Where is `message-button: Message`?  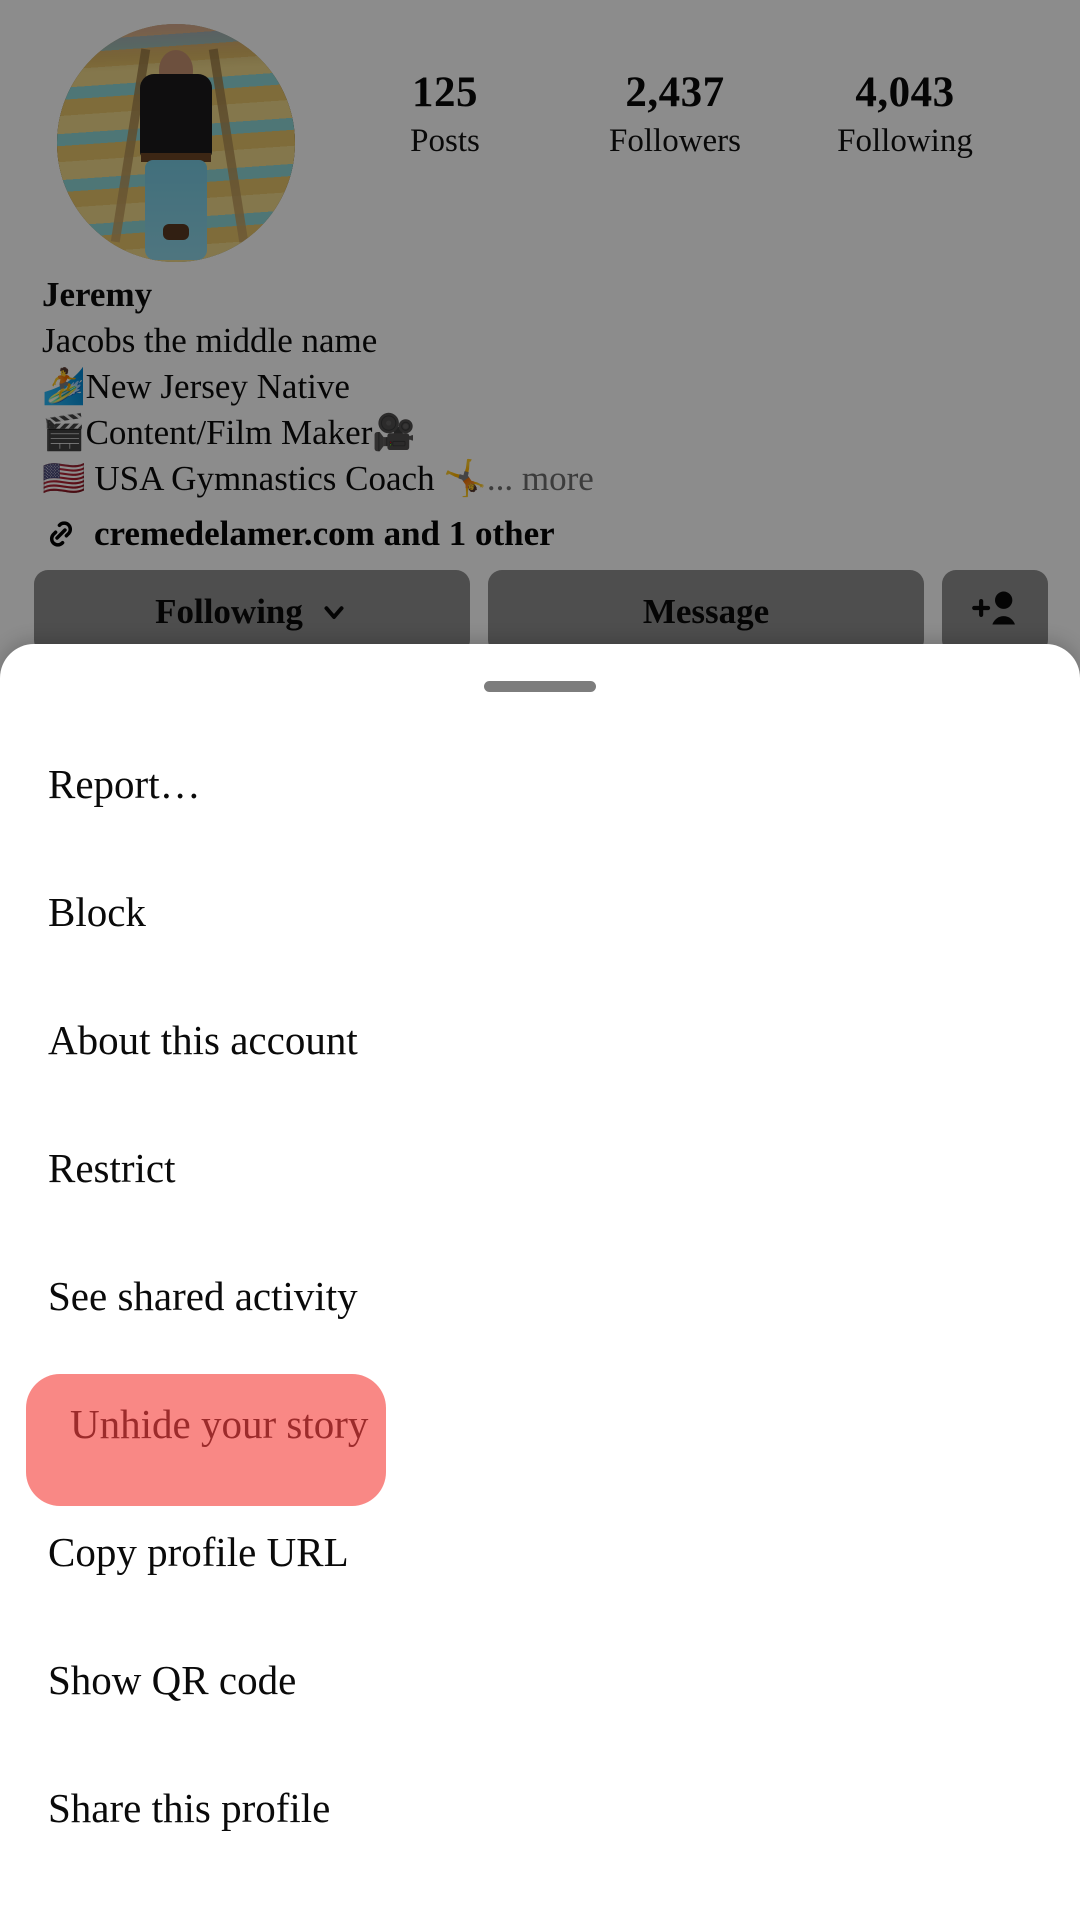 message-button: Message is located at coordinates (706, 612).